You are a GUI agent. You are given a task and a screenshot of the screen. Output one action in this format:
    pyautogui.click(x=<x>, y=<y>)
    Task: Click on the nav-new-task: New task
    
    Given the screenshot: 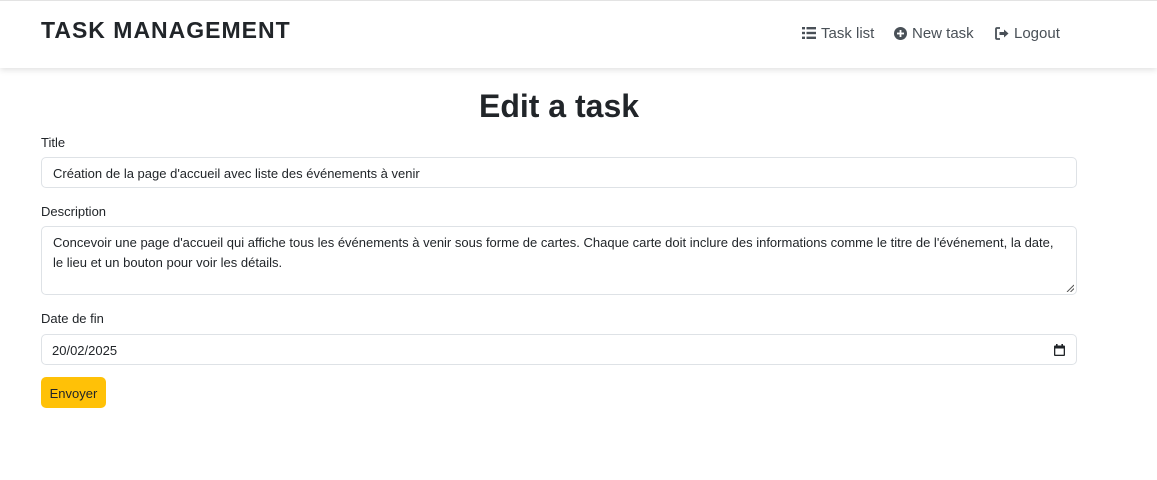 What is the action you would take?
    pyautogui.click(x=934, y=33)
    